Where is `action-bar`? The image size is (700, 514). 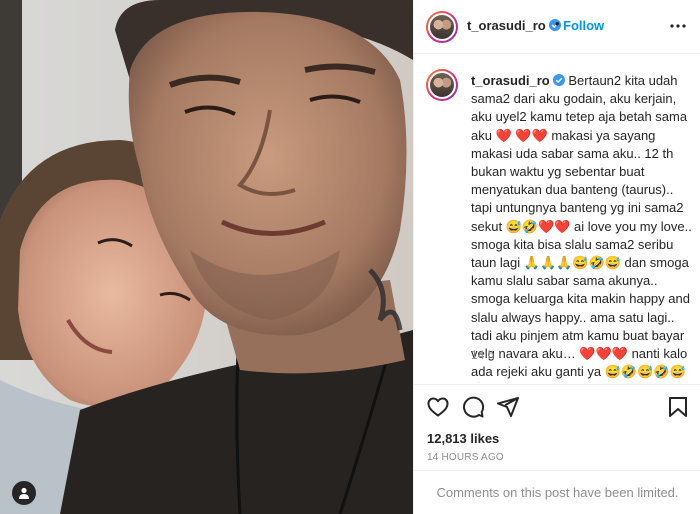
action-bar is located at coordinates (557, 408).